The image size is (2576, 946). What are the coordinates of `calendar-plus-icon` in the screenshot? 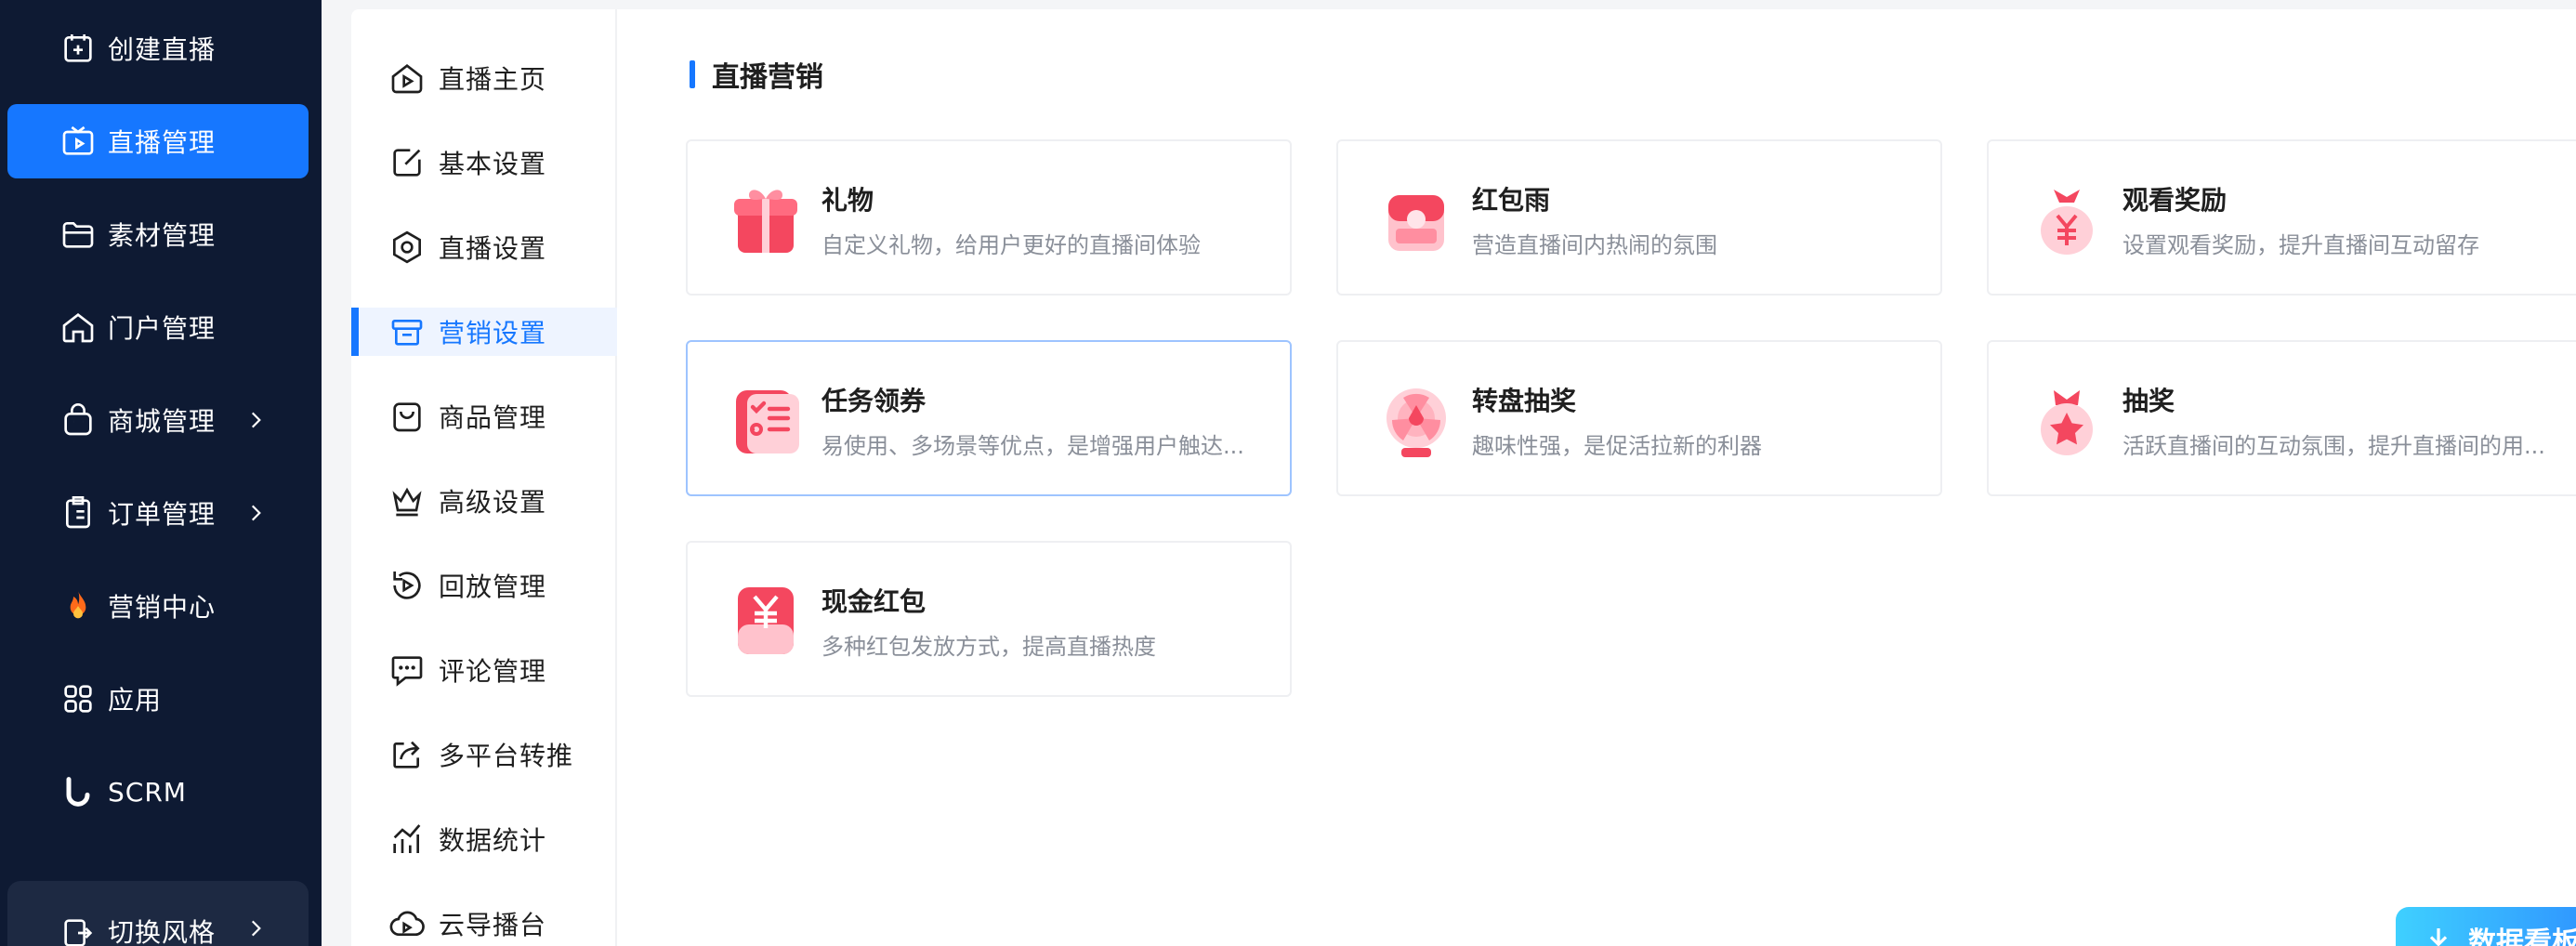 It's located at (78, 48).